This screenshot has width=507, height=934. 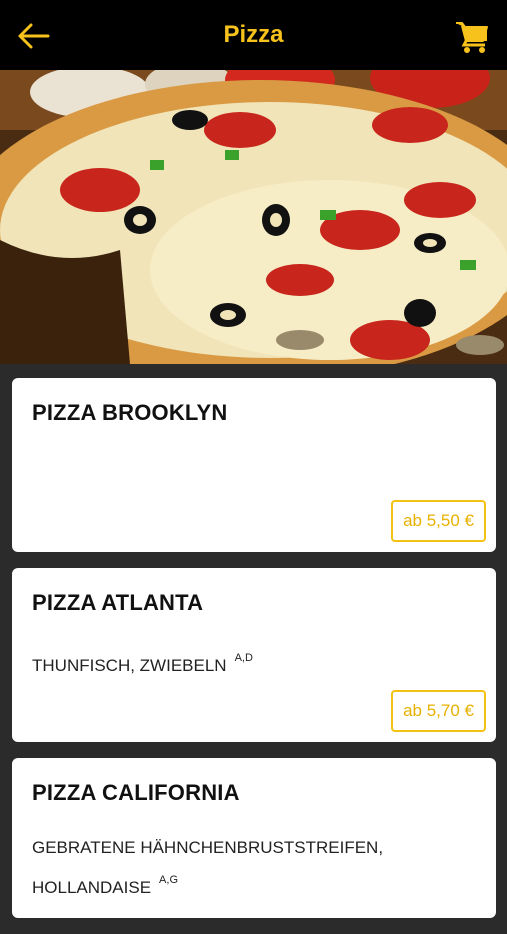 I want to click on app-header: Pizza, so click(x=253, y=35).